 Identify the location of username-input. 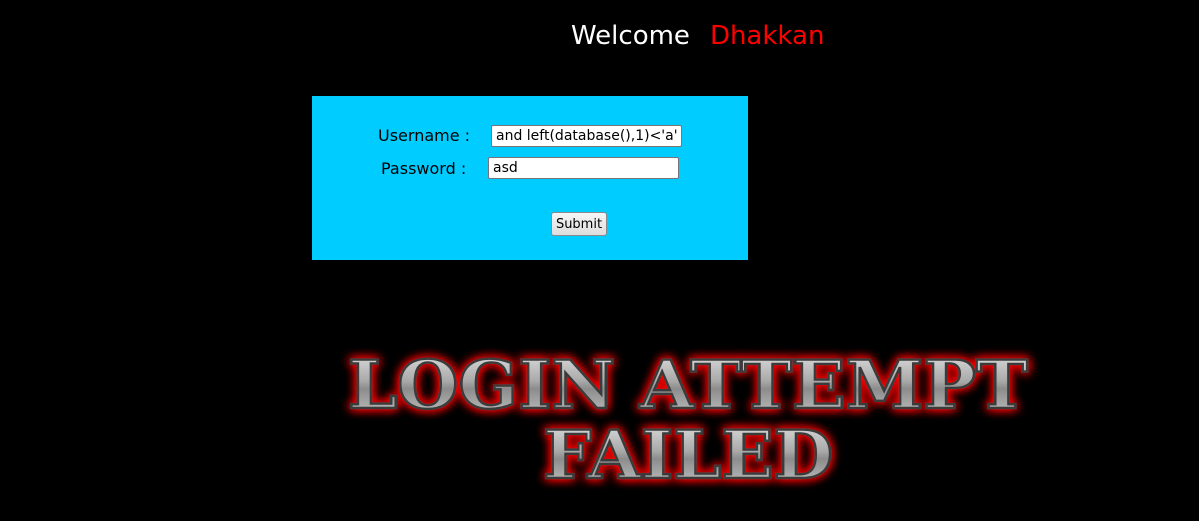
(586, 136).